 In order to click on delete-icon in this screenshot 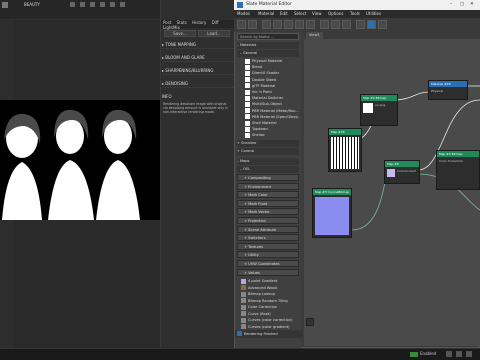, I will do `click(288, 24)`.